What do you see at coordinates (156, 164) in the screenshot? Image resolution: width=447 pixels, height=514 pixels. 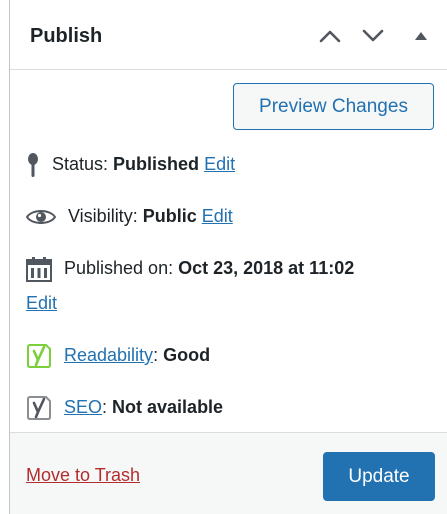 I see `status-value: Published` at bounding box center [156, 164].